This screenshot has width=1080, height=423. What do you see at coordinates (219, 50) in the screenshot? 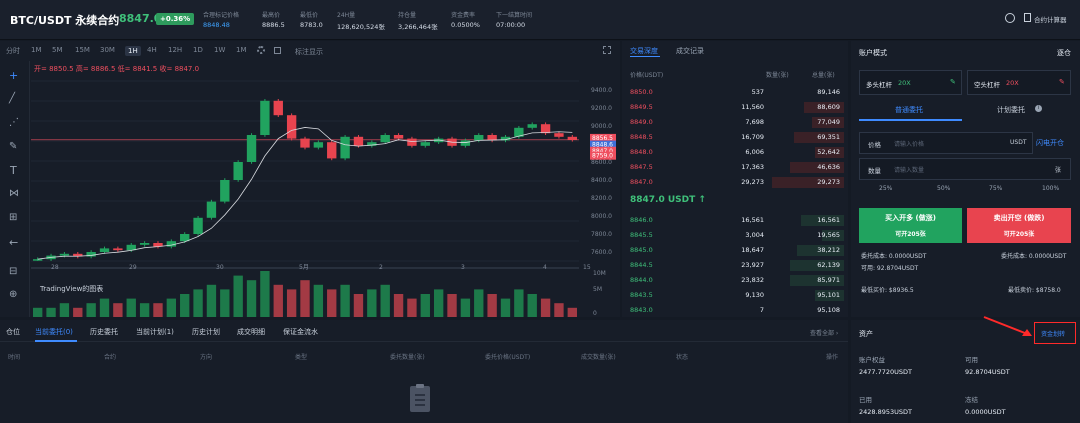
I see `interval-tab: 1W` at bounding box center [219, 50].